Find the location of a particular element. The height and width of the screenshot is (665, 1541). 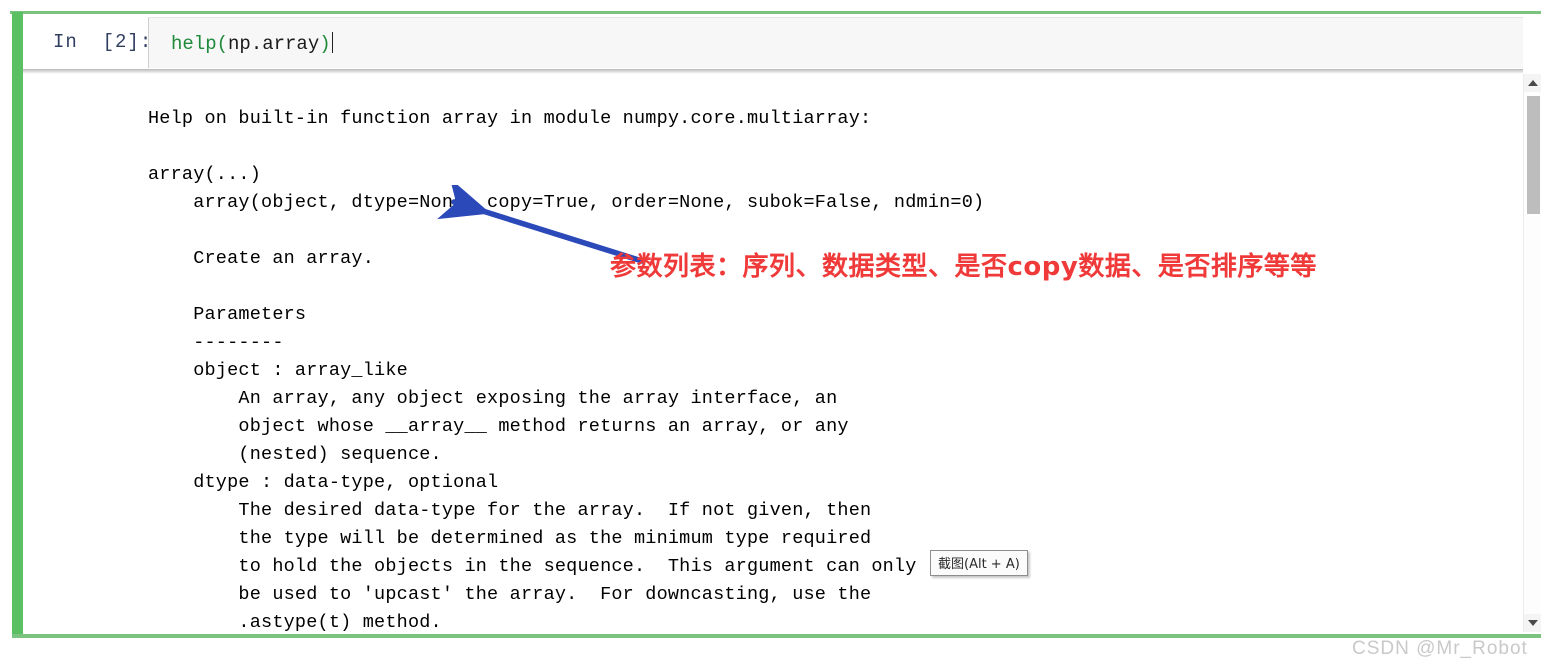

code-cell: In [2]: help(np.array) is located at coordinates (773, 42).